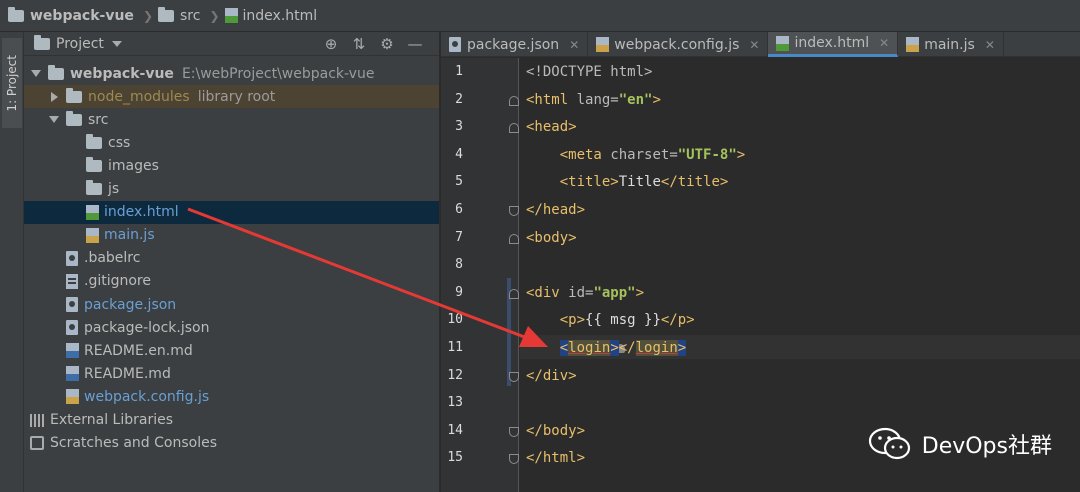 This screenshot has height=492, width=1080. I want to click on line-number: 15, so click(455, 458).